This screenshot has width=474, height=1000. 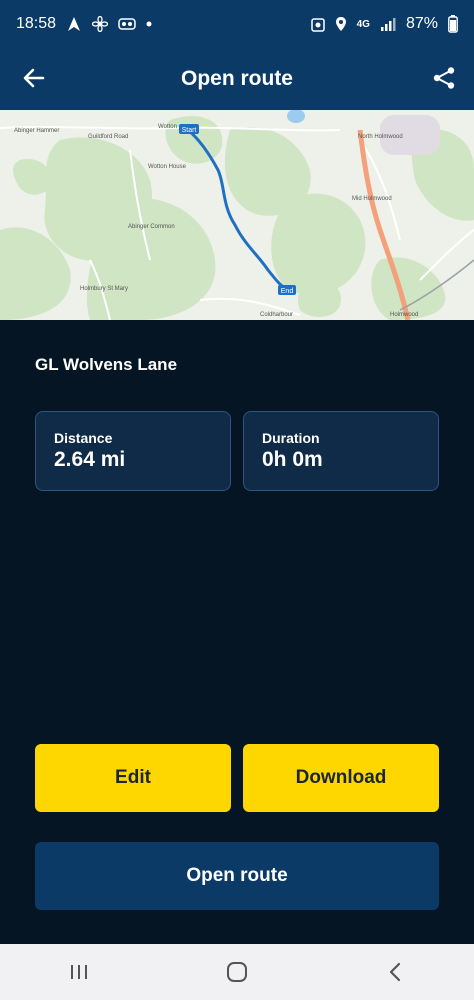 I want to click on map-label-mid-holmwood: Mid Holmwood, so click(x=372, y=199).